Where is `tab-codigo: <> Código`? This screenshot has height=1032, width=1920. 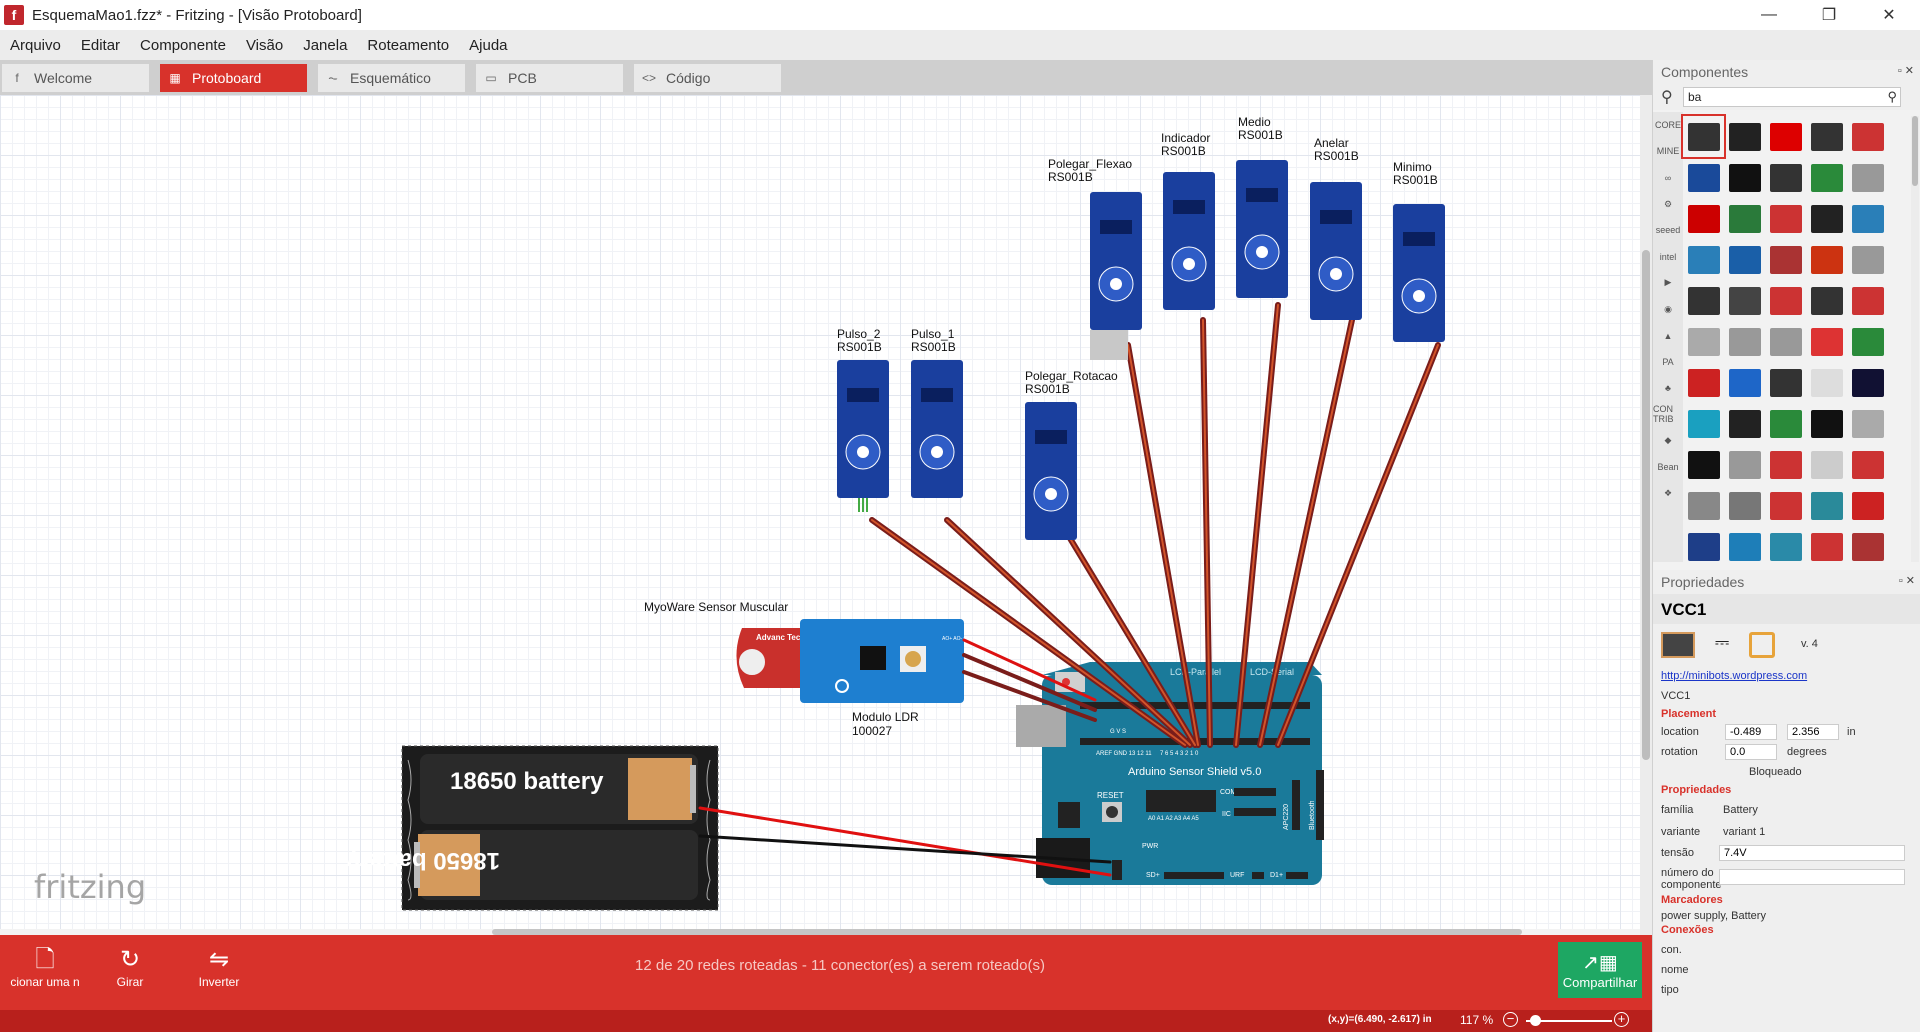
tab-codigo: <> Código is located at coordinates (707, 77).